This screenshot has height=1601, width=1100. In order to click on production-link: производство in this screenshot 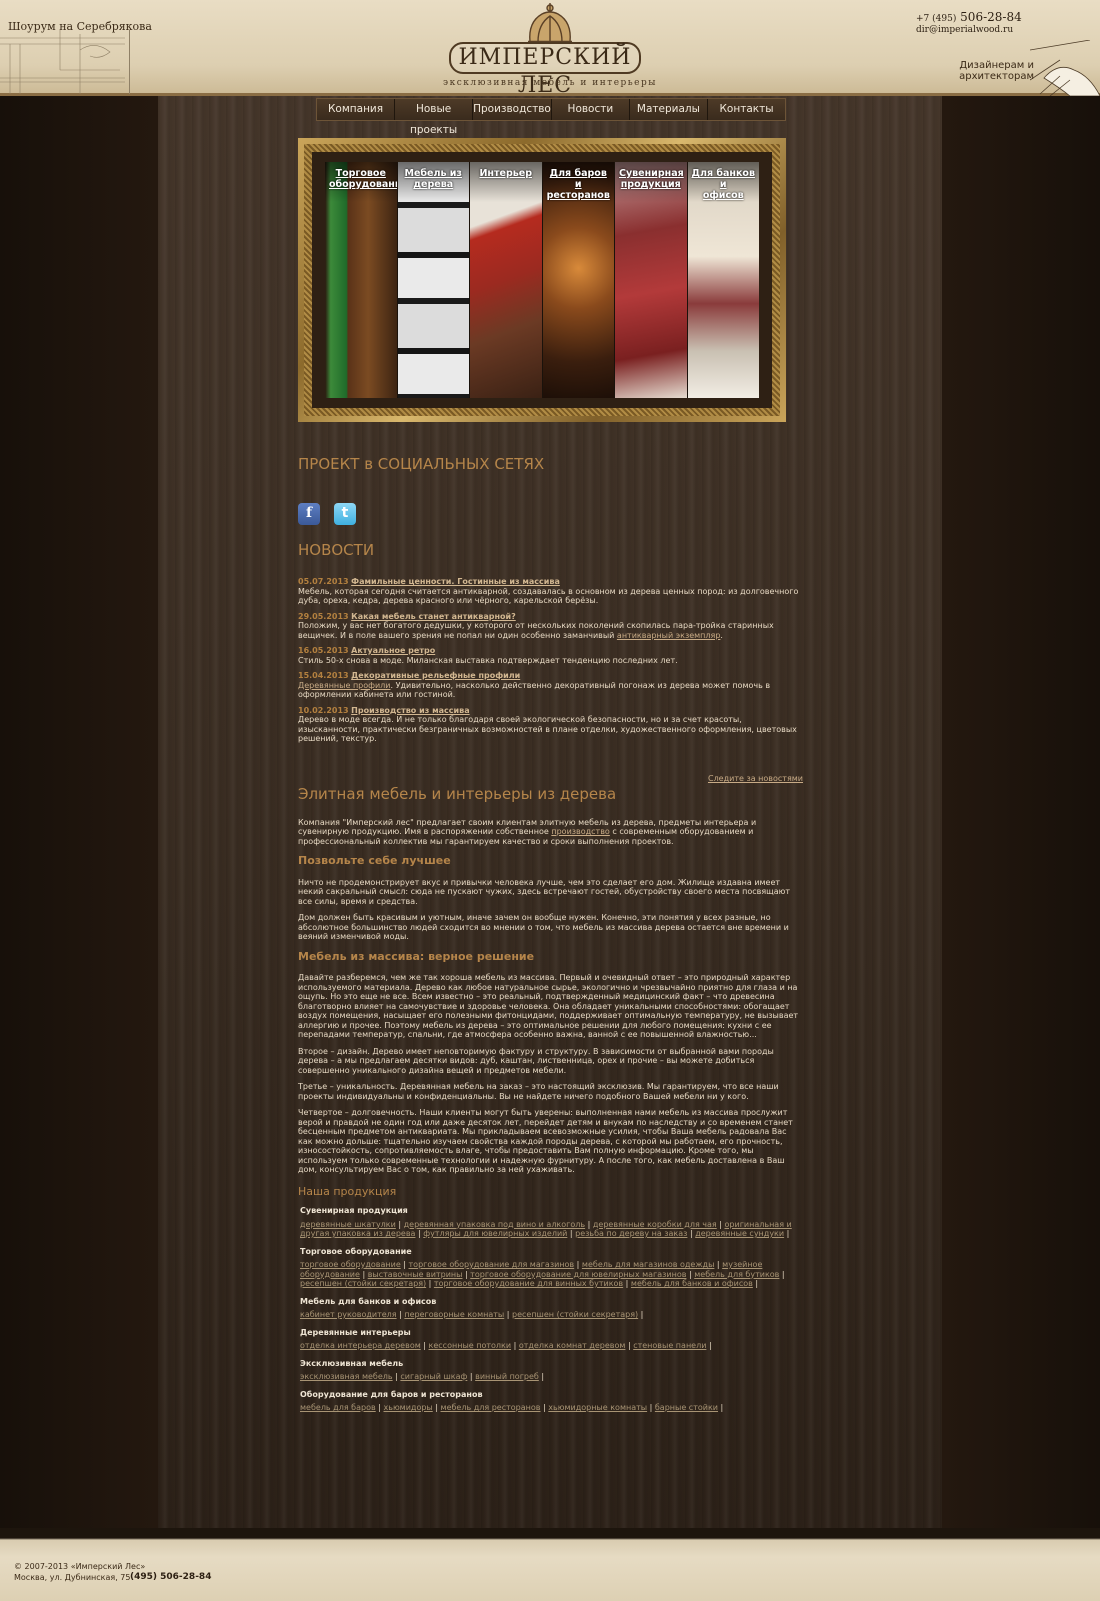, I will do `click(580, 831)`.